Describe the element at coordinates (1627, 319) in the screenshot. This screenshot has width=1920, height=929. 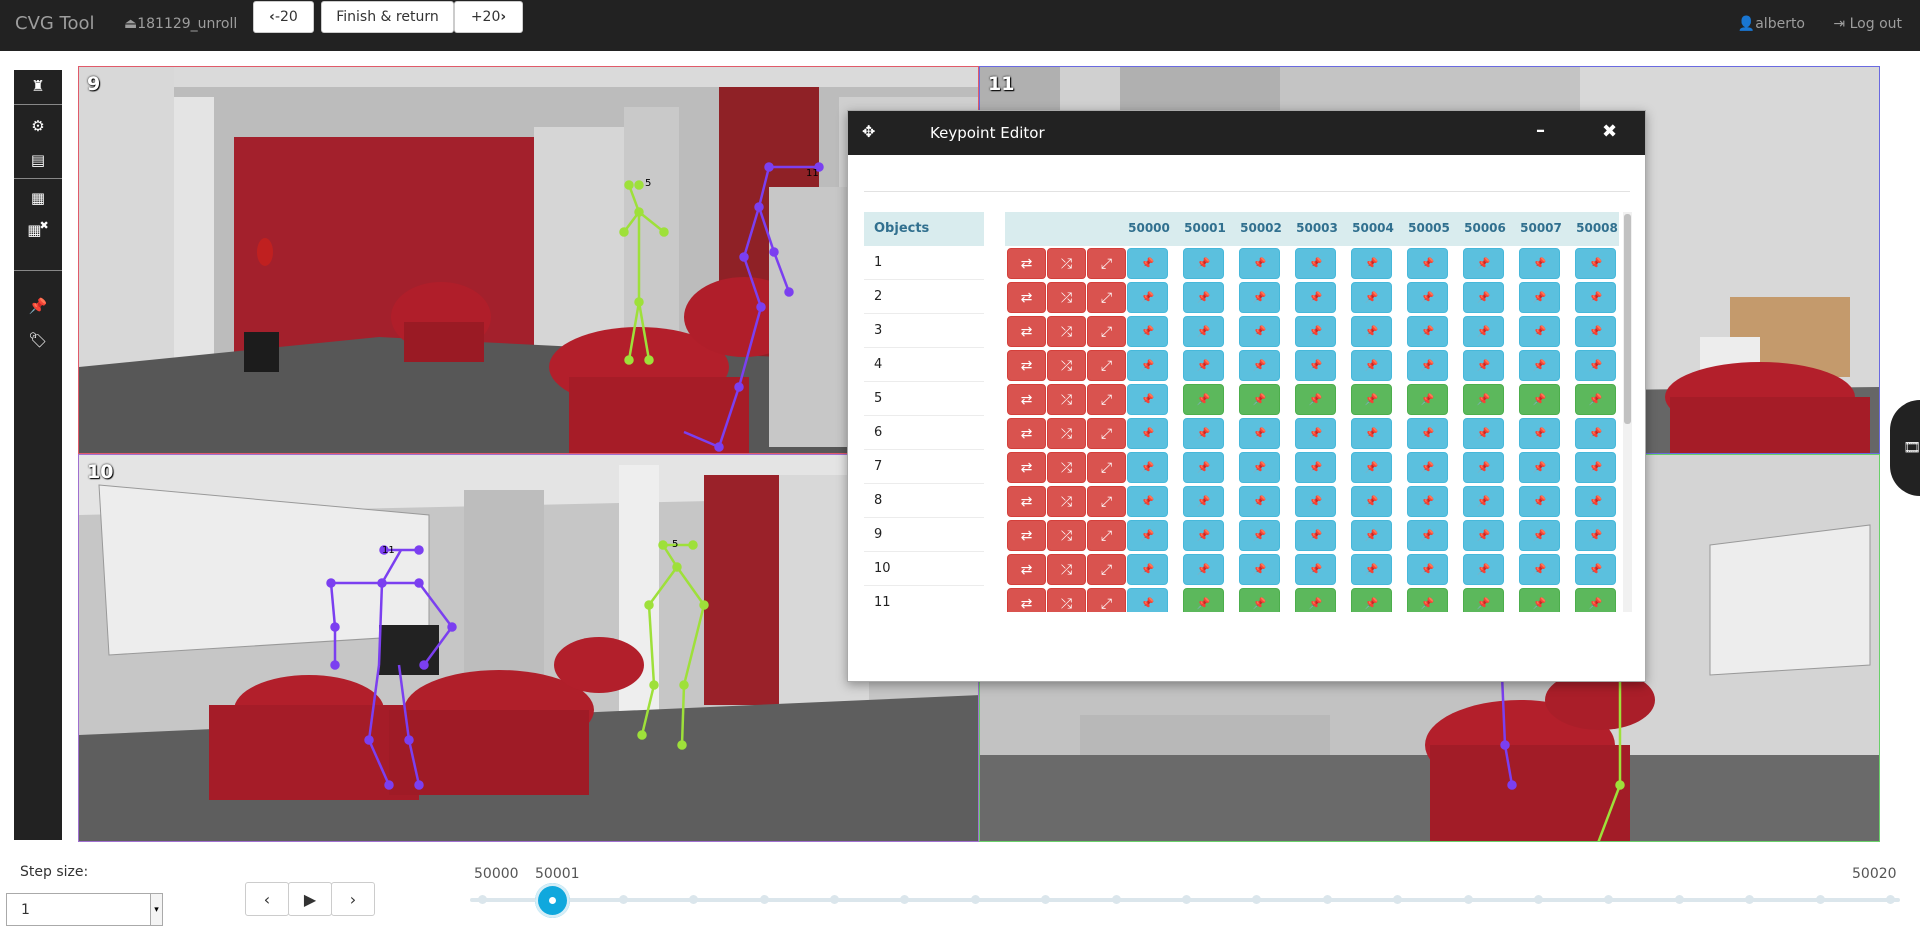
I see `scrollbar-thumb` at that location.